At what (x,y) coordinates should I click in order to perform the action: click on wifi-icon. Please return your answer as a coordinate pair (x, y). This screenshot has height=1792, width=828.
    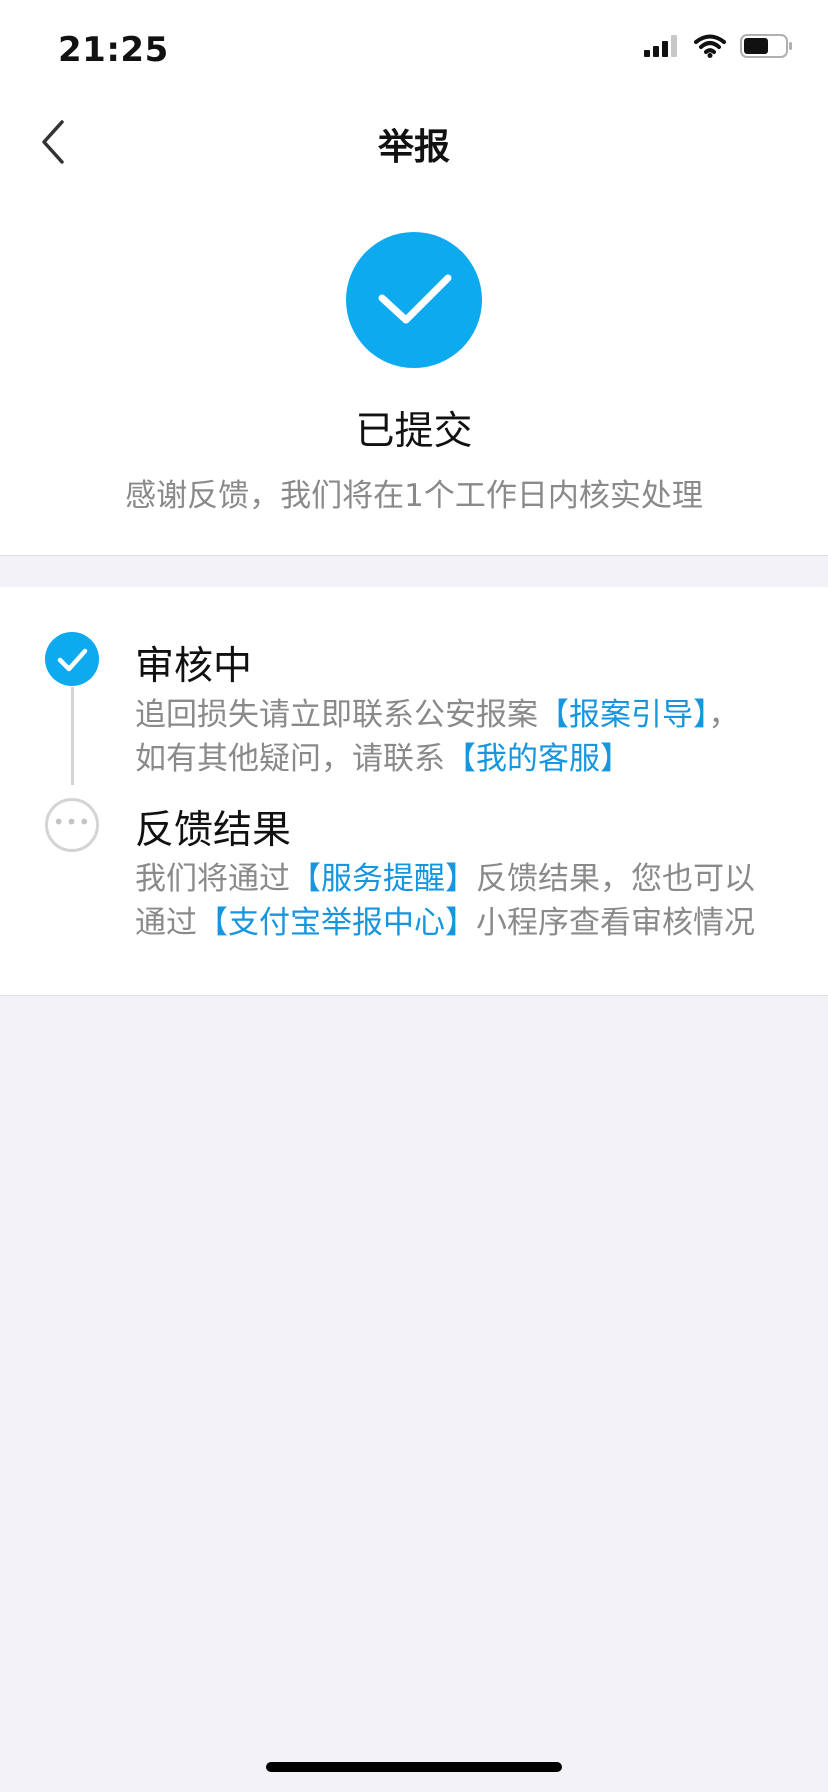
    Looking at the image, I should click on (710, 48).